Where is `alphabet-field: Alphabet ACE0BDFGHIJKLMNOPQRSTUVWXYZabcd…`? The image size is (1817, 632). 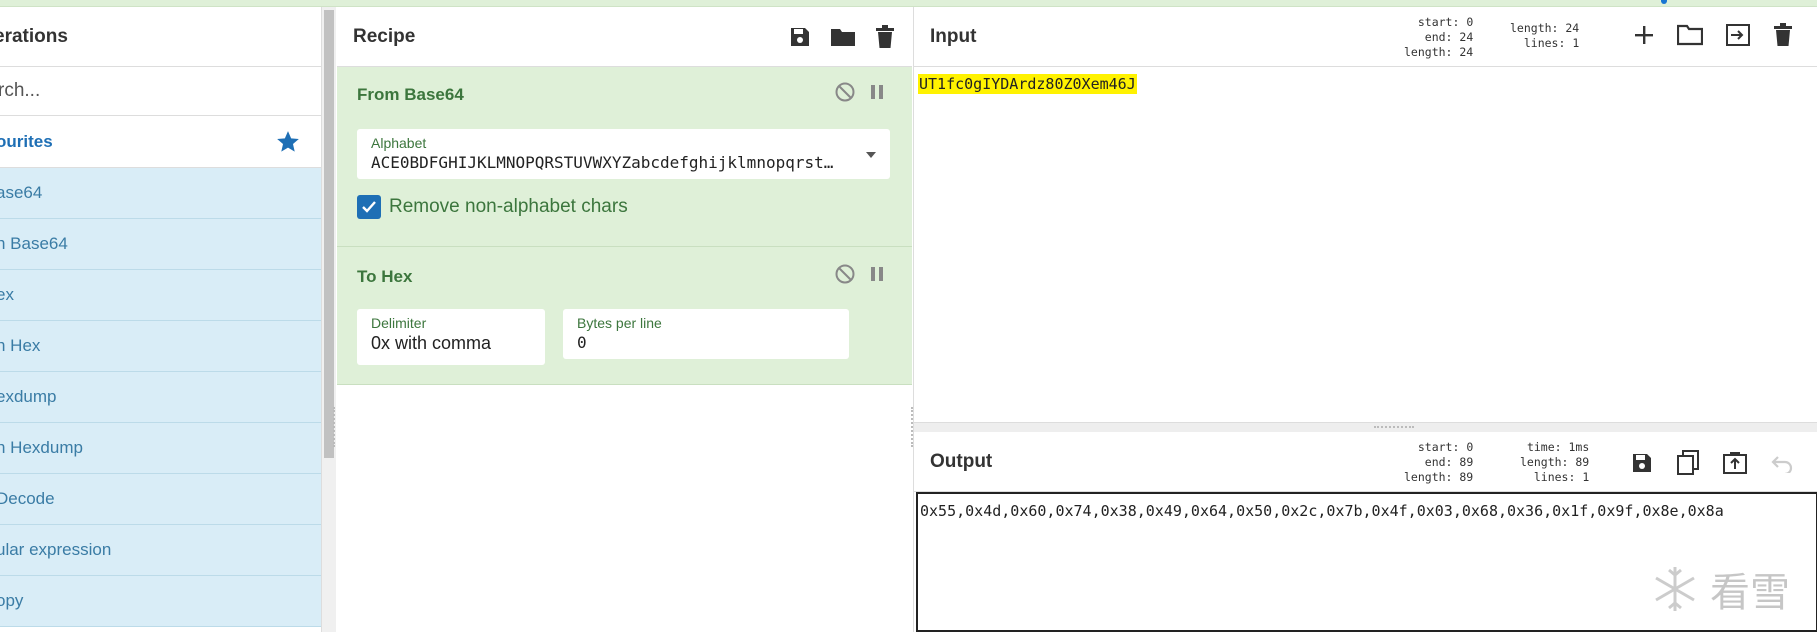
alphabet-field: Alphabet ACE0BDFGHIJKLMNOPQRSTUVWXYZabcd… is located at coordinates (623, 154).